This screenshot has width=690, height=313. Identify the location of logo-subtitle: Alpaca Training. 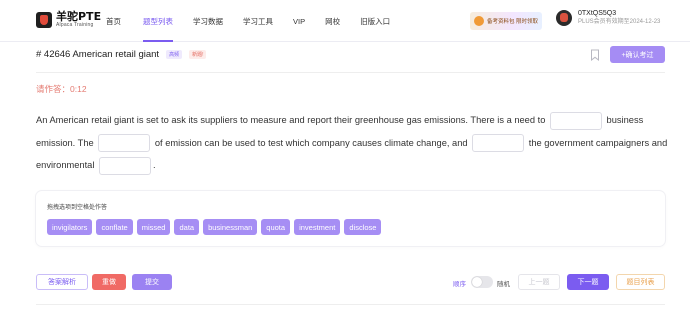
(75, 25).